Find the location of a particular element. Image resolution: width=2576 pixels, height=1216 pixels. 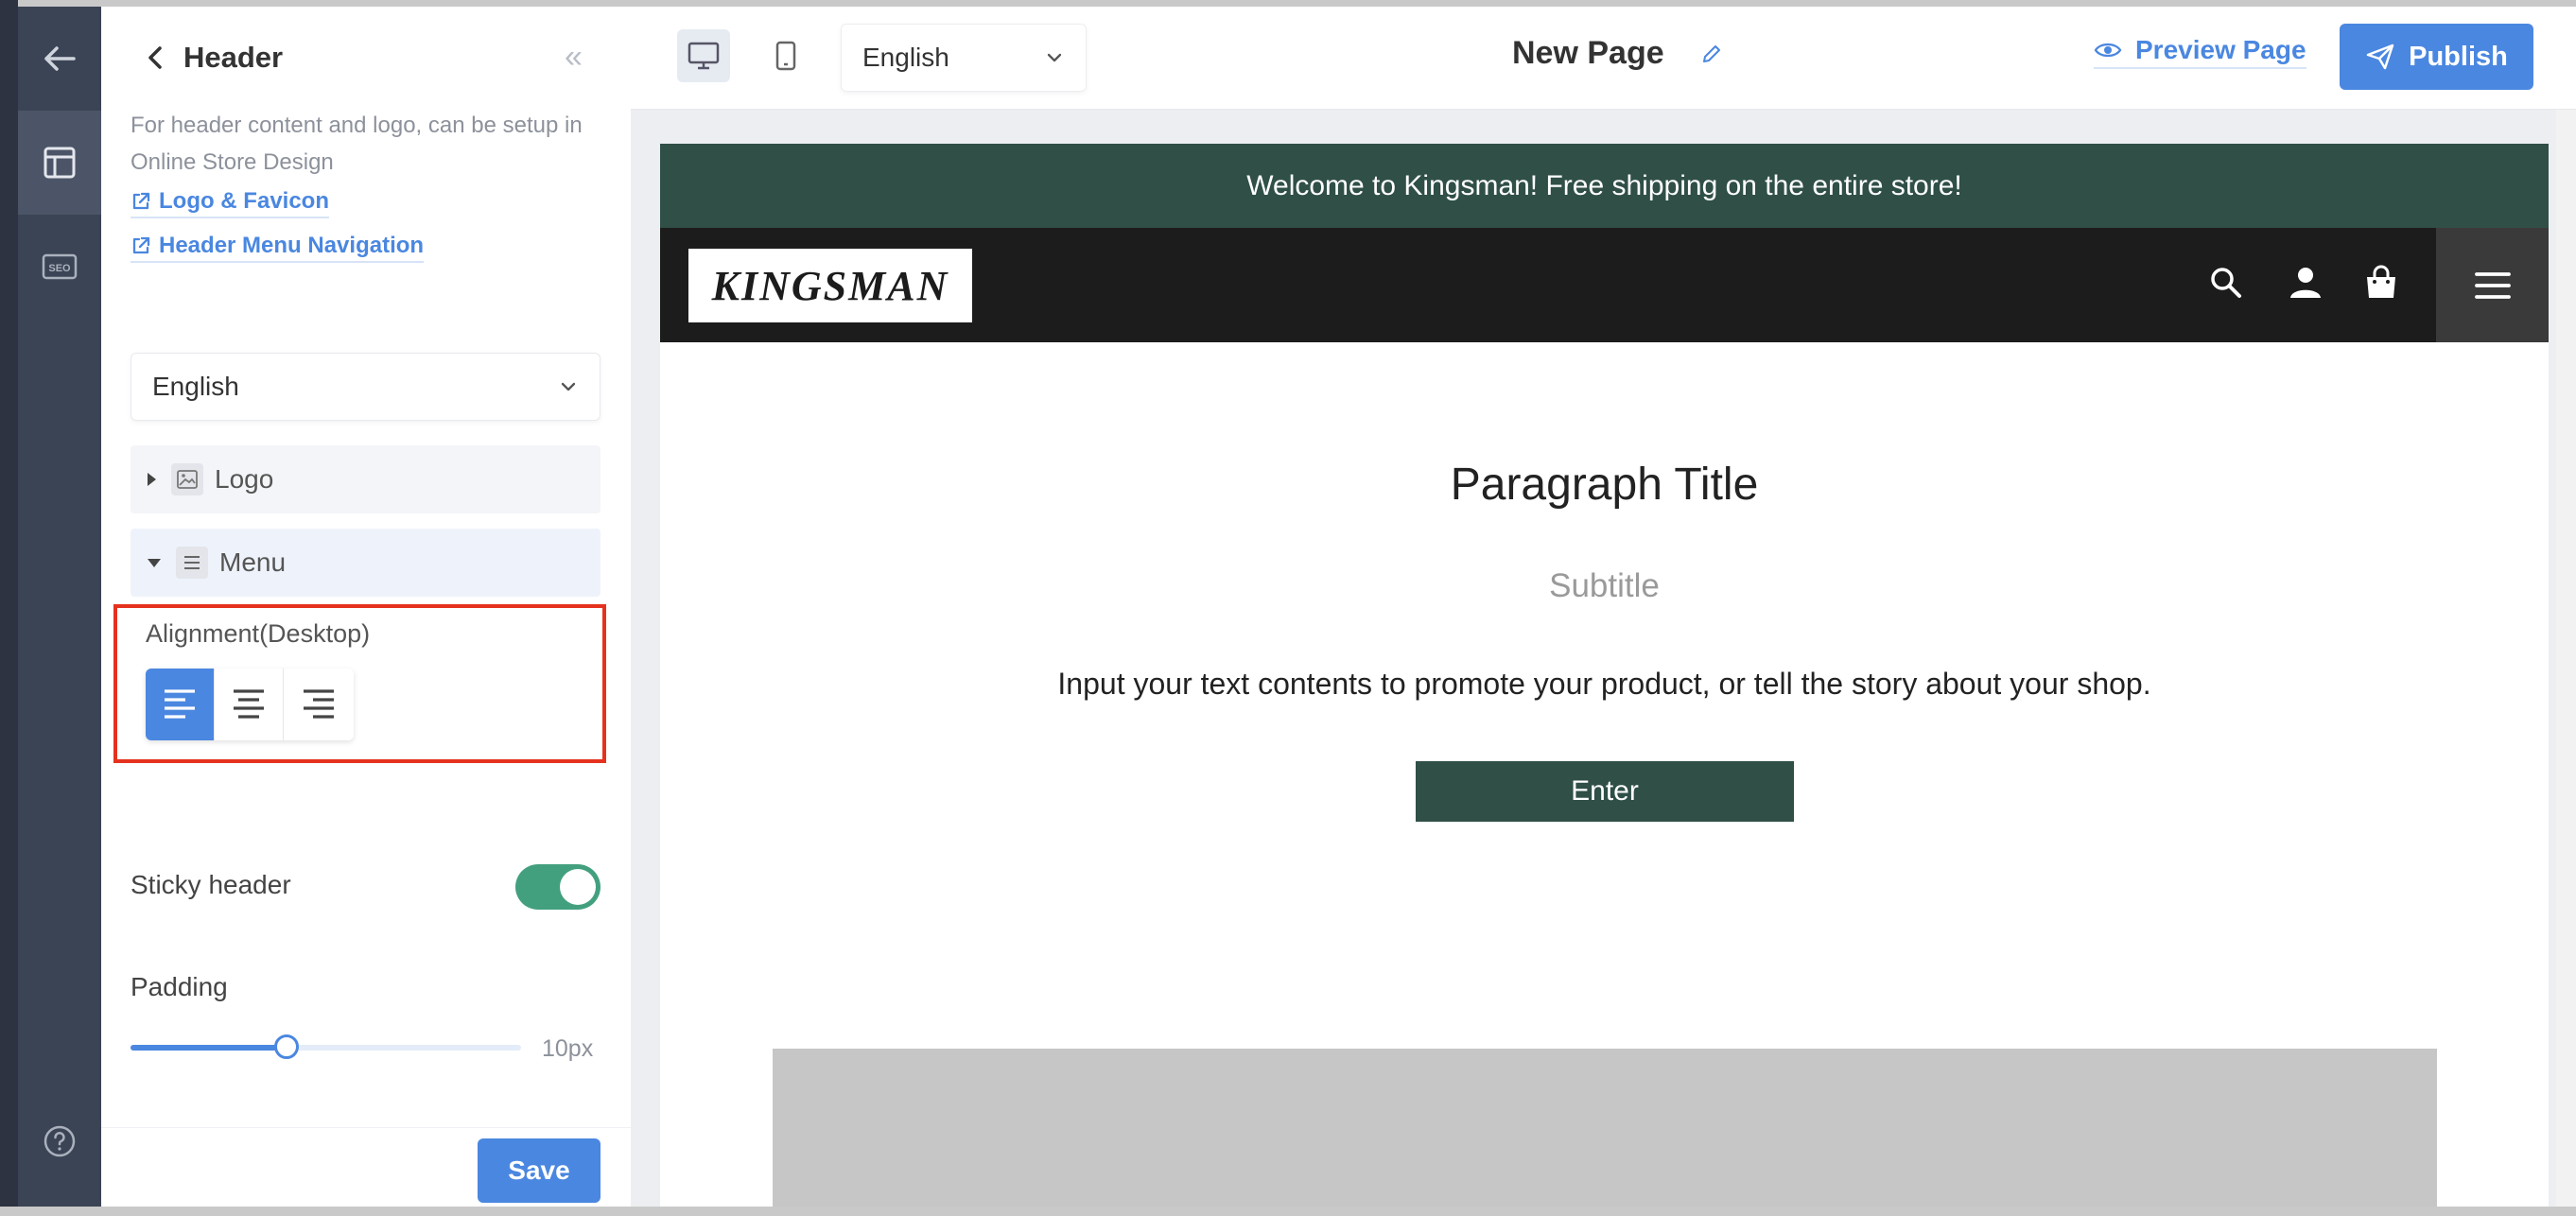

publish-button: Publish is located at coordinates (2436, 57).